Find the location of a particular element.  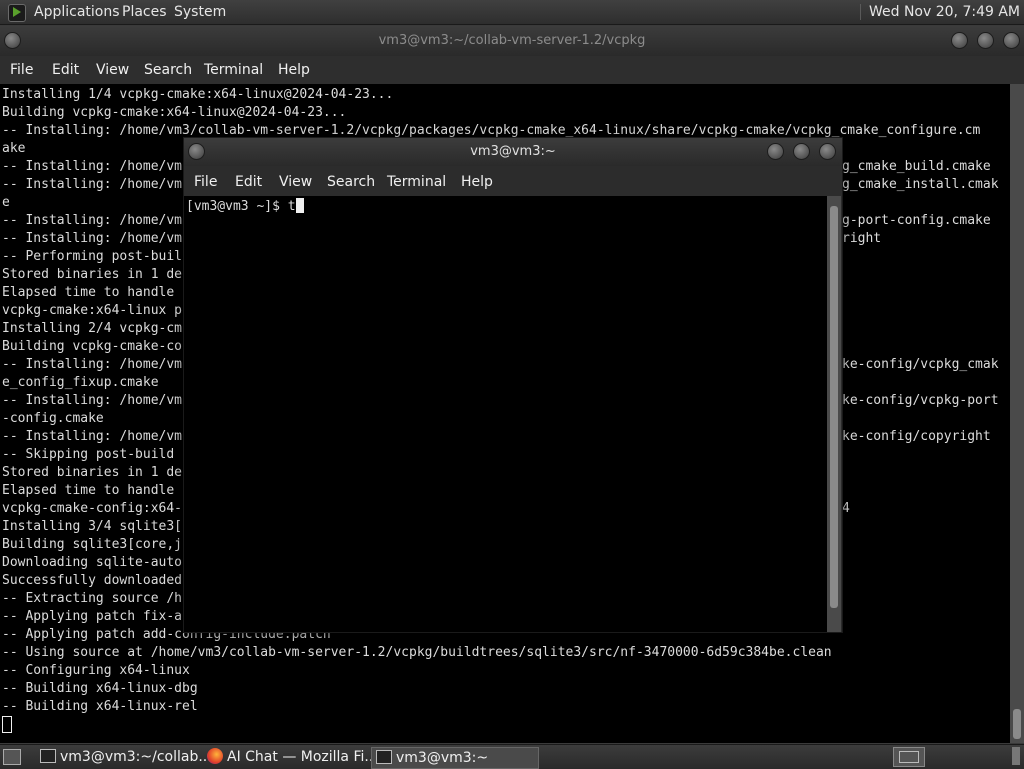

popup-menu-search: Search is located at coordinates (351, 182).